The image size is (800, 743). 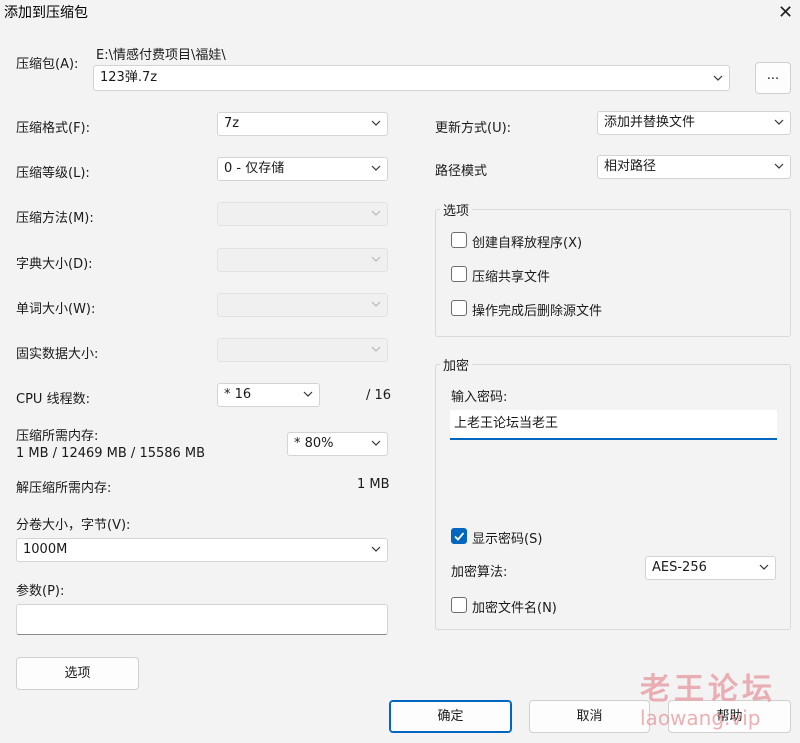 What do you see at coordinates (77, 673) in the screenshot?
I see `options-button: 选项` at bounding box center [77, 673].